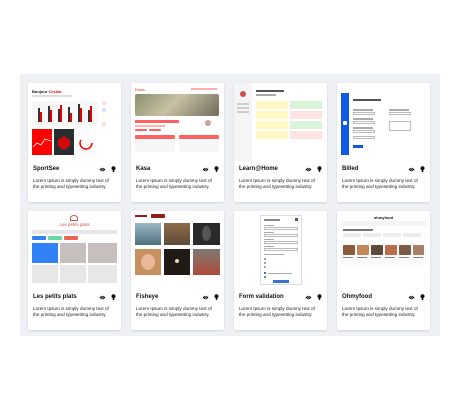 This screenshot has height=410, width=460. Describe the element at coordinates (208, 123) in the screenshot. I see `host-avatar` at that location.